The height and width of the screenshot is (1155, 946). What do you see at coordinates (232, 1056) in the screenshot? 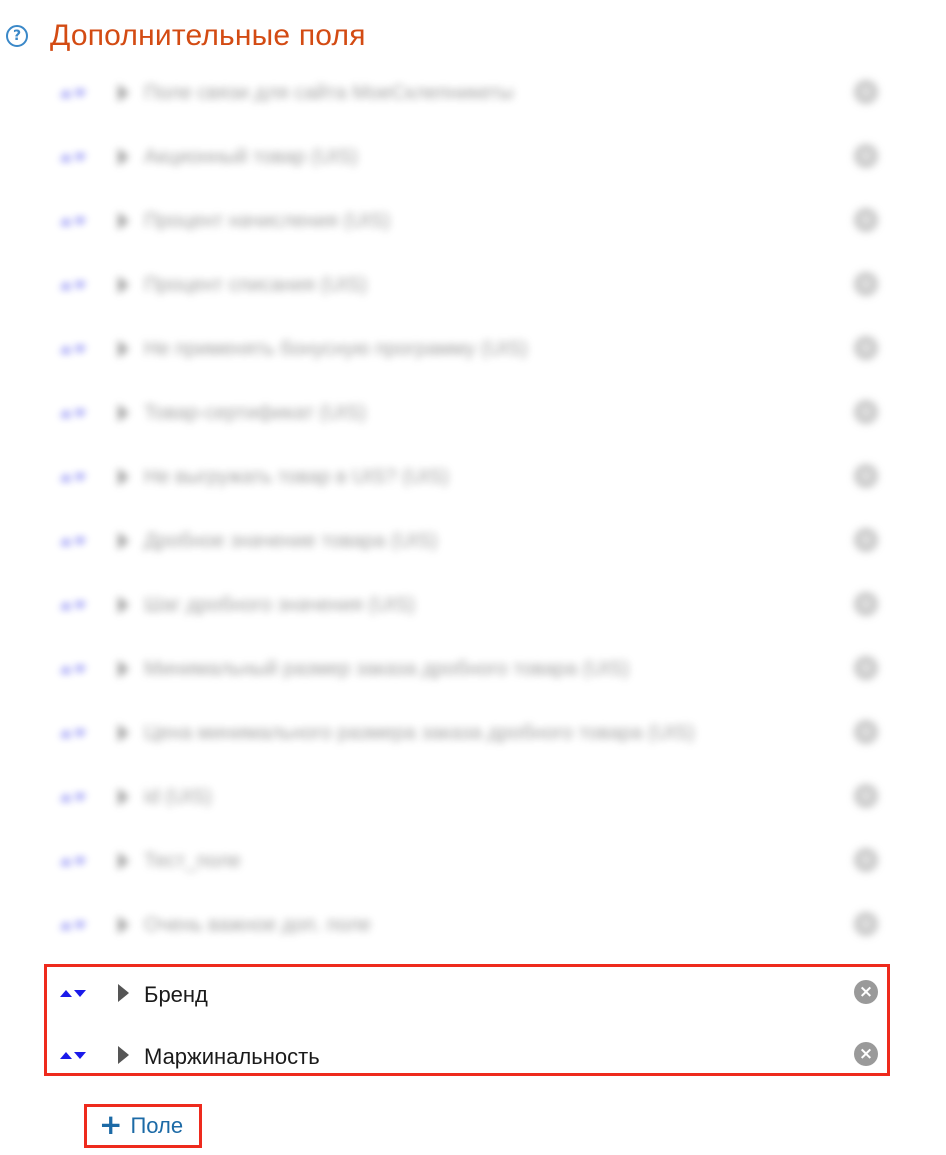
I see `field-label-margin: Маржинальность` at bounding box center [232, 1056].